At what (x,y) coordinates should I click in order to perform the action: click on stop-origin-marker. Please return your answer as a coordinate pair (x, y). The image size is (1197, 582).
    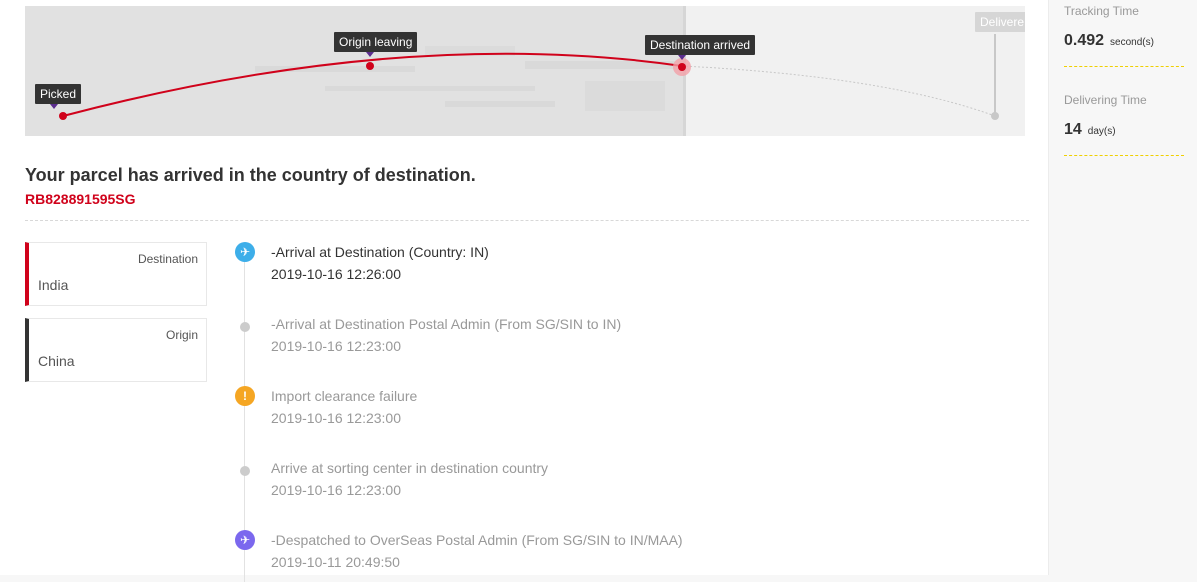
    Looking at the image, I should click on (370, 66).